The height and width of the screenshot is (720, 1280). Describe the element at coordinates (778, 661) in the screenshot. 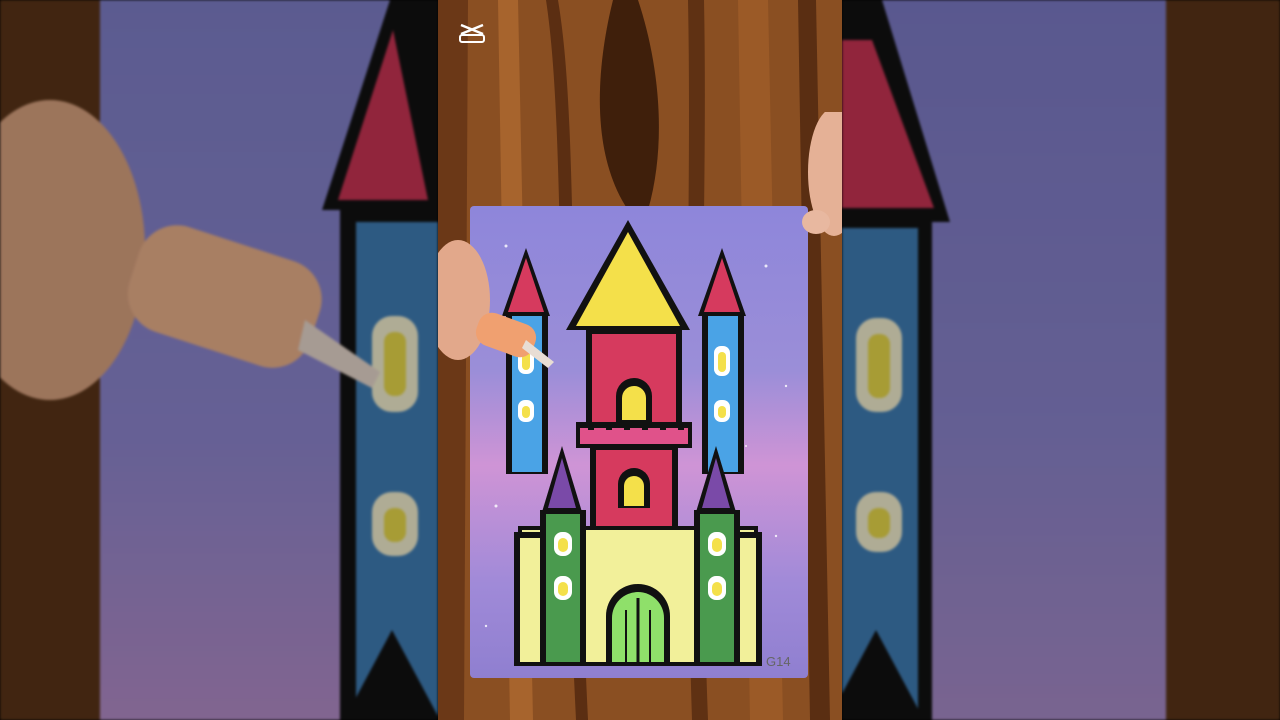

I see `card-code-label: G14` at that location.